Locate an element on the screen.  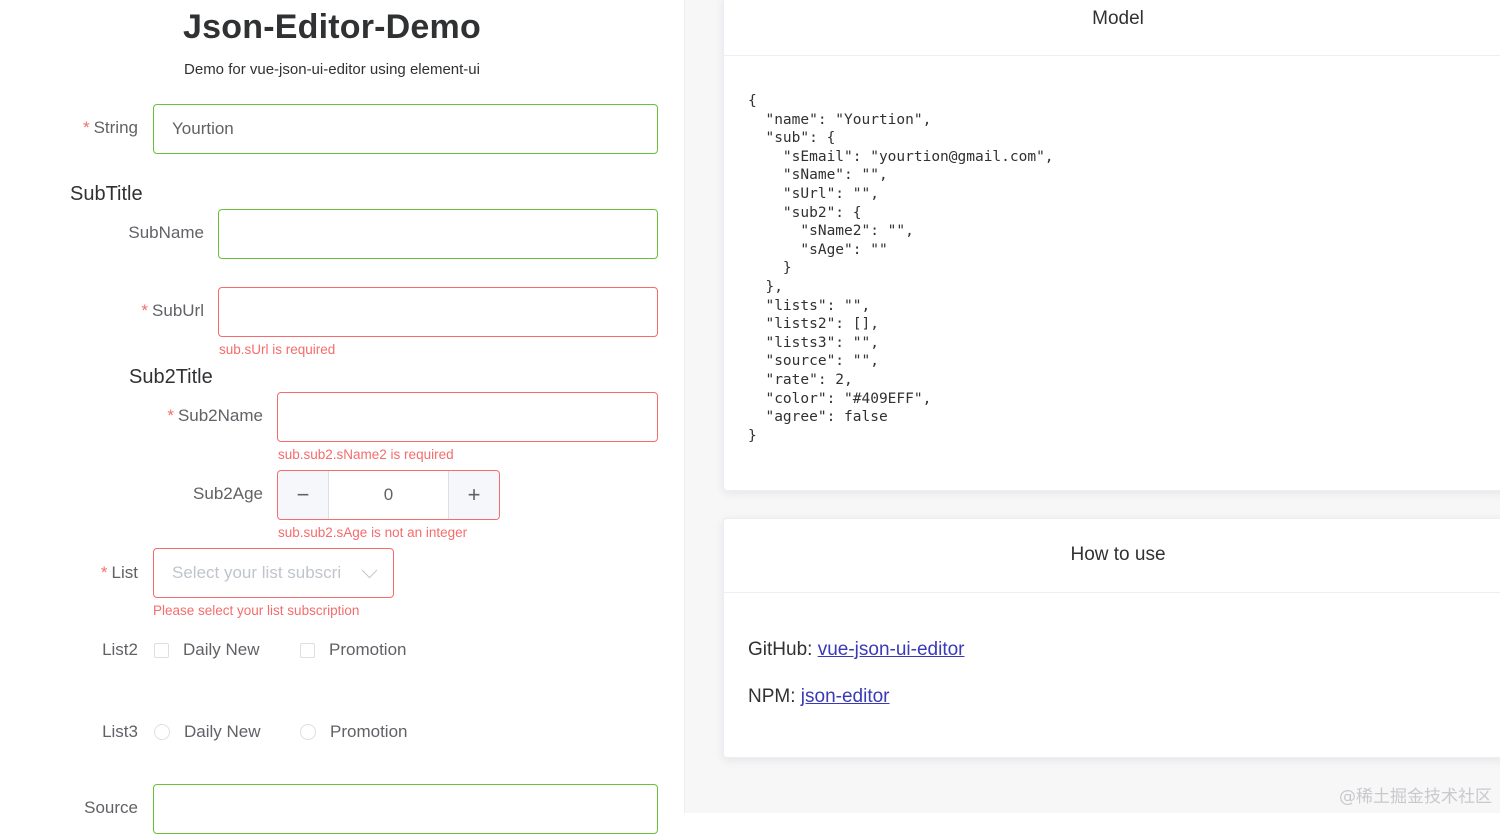
model-card-title: Model is located at coordinates (1112, 28).